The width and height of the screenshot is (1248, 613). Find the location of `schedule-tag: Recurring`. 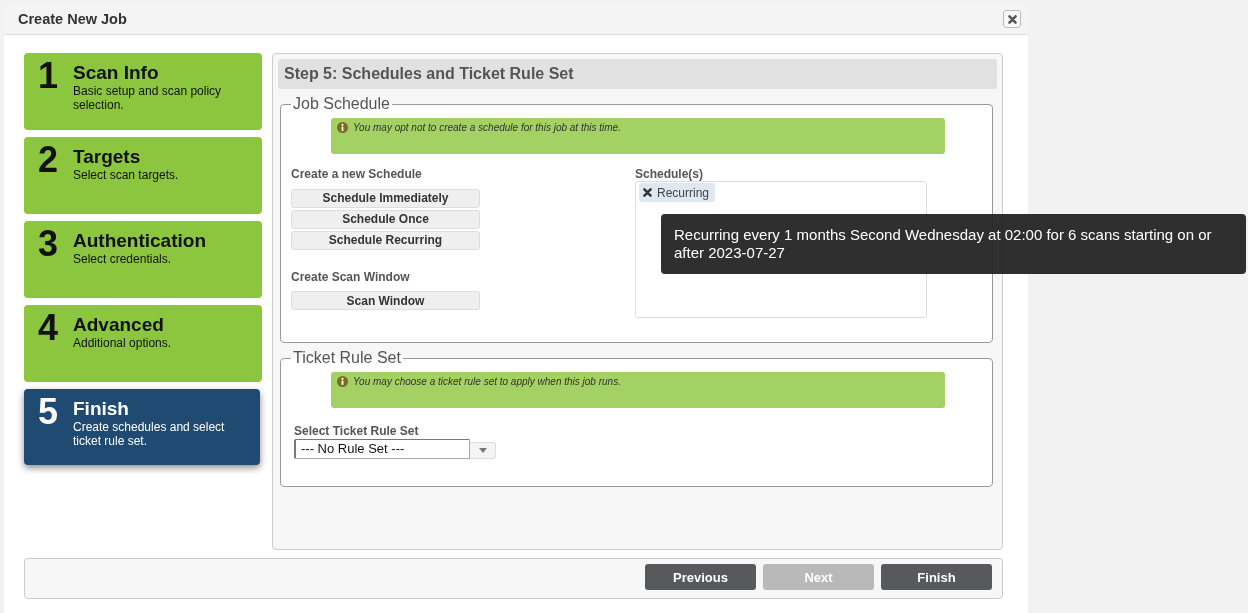

schedule-tag: Recurring is located at coordinates (677, 192).